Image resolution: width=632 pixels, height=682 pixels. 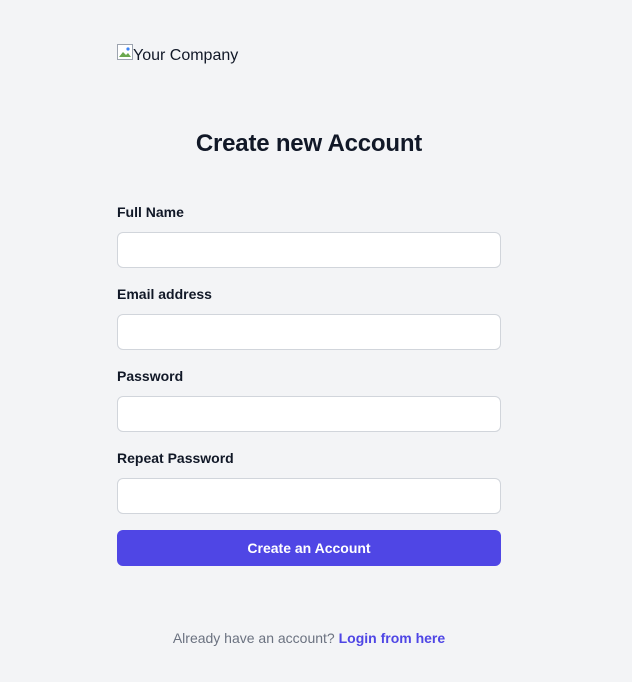 I want to click on login-prompt-text: Already have an account?, so click(x=253, y=638).